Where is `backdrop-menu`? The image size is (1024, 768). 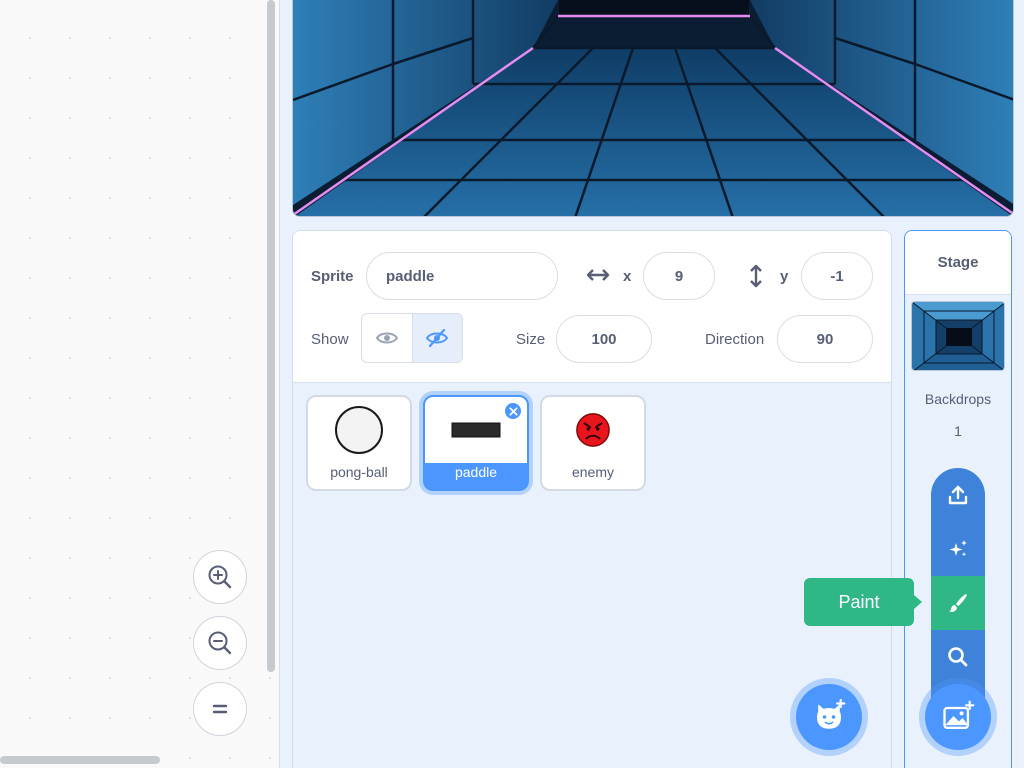 backdrop-menu is located at coordinates (958, 588).